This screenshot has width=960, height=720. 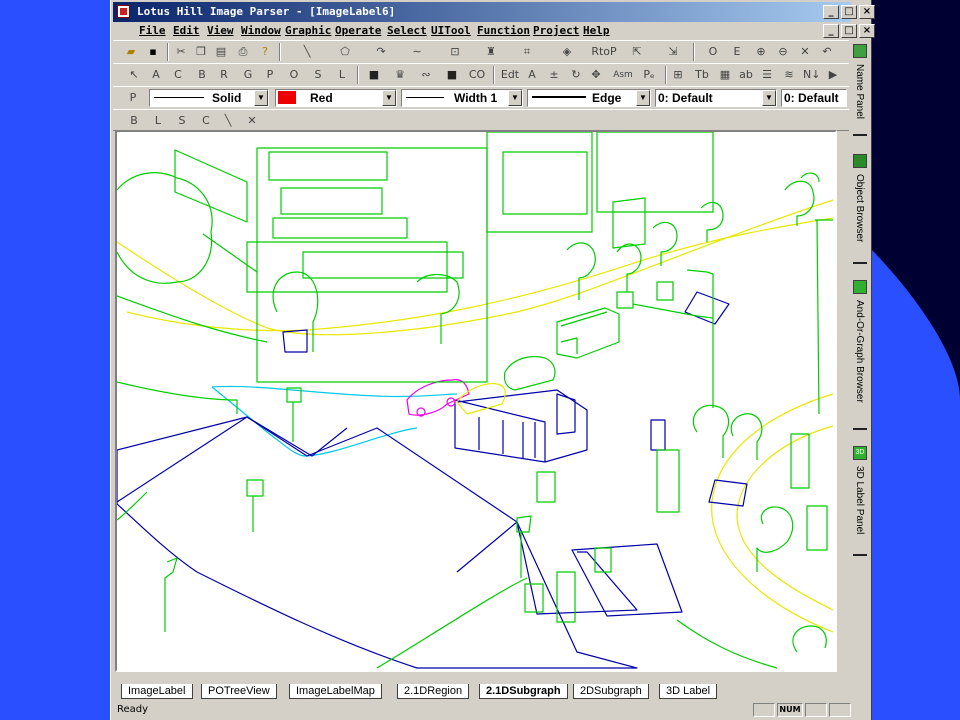 What do you see at coordinates (433, 691) in the screenshot?
I see `tab-2-1dregion: 2.1DRegion` at bounding box center [433, 691].